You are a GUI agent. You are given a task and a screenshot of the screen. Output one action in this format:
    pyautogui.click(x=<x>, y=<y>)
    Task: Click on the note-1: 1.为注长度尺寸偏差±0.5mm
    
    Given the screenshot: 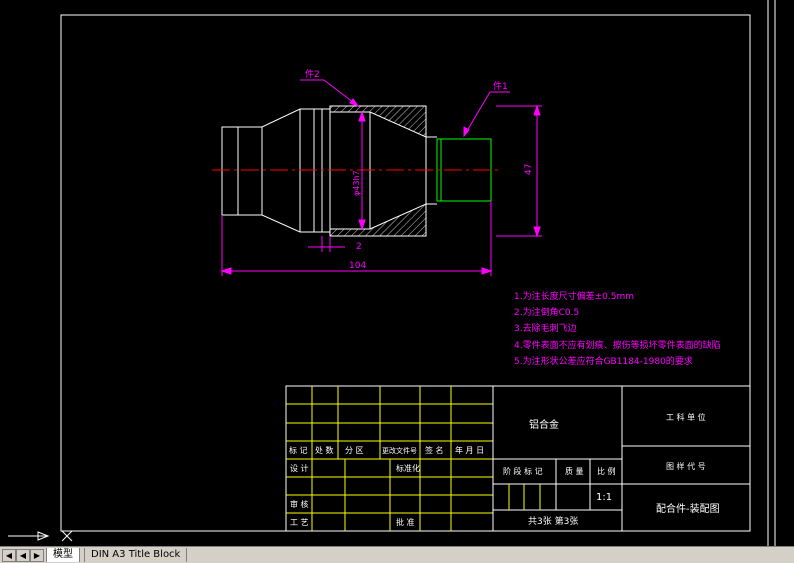 What is the action you would take?
    pyautogui.click(x=574, y=296)
    